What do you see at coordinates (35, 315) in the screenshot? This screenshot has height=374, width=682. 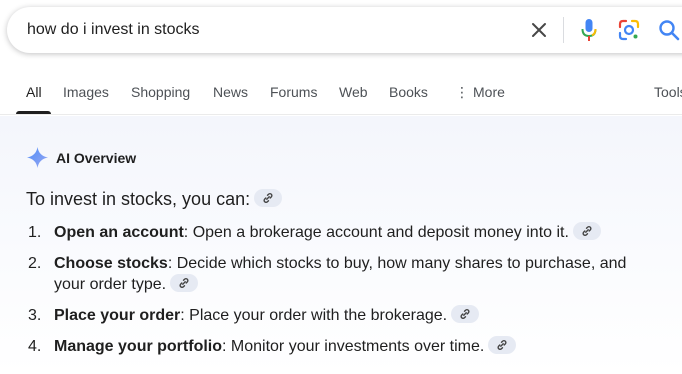 I see `step-number: 3.` at bounding box center [35, 315].